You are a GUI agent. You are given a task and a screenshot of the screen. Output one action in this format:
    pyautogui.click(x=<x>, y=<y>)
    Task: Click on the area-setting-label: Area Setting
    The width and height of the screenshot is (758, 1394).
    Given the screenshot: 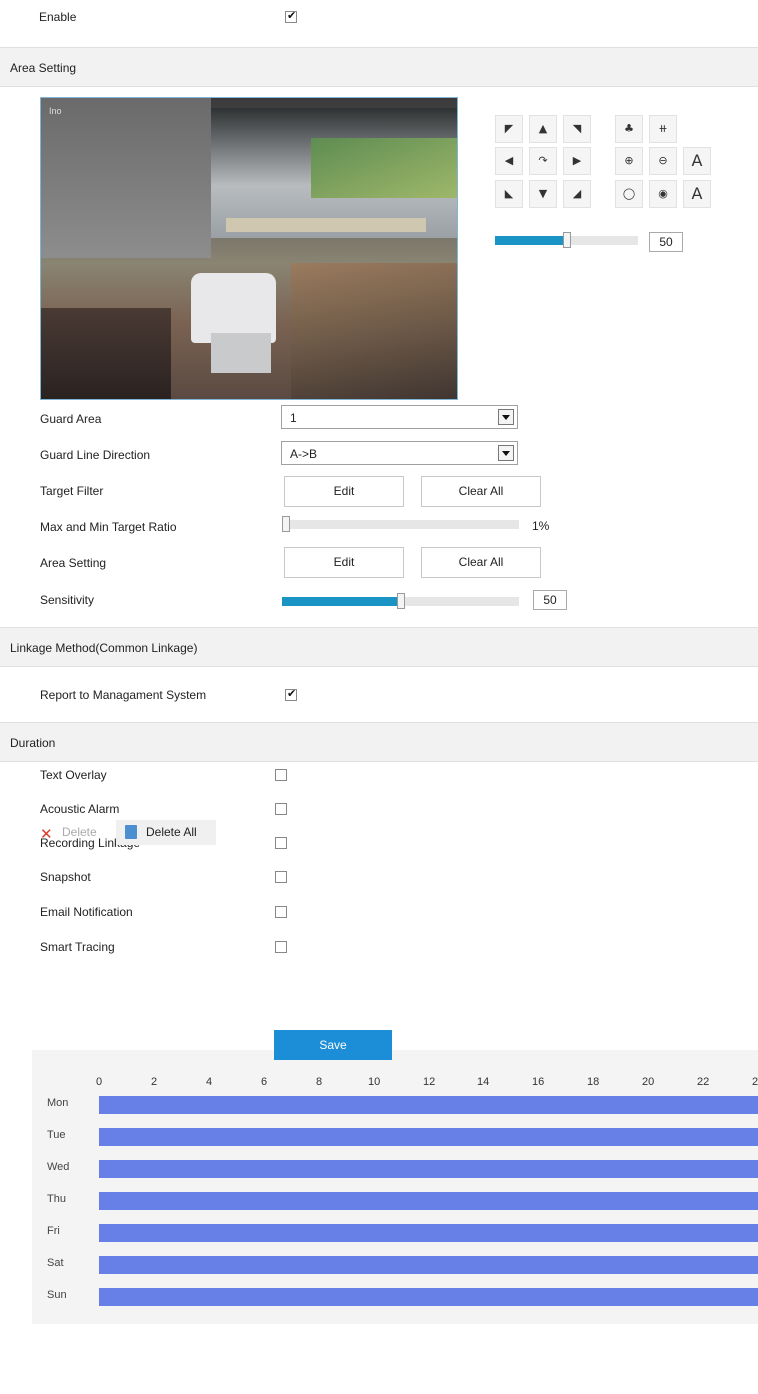 What is the action you would take?
    pyautogui.click(x=73, y=563)
    